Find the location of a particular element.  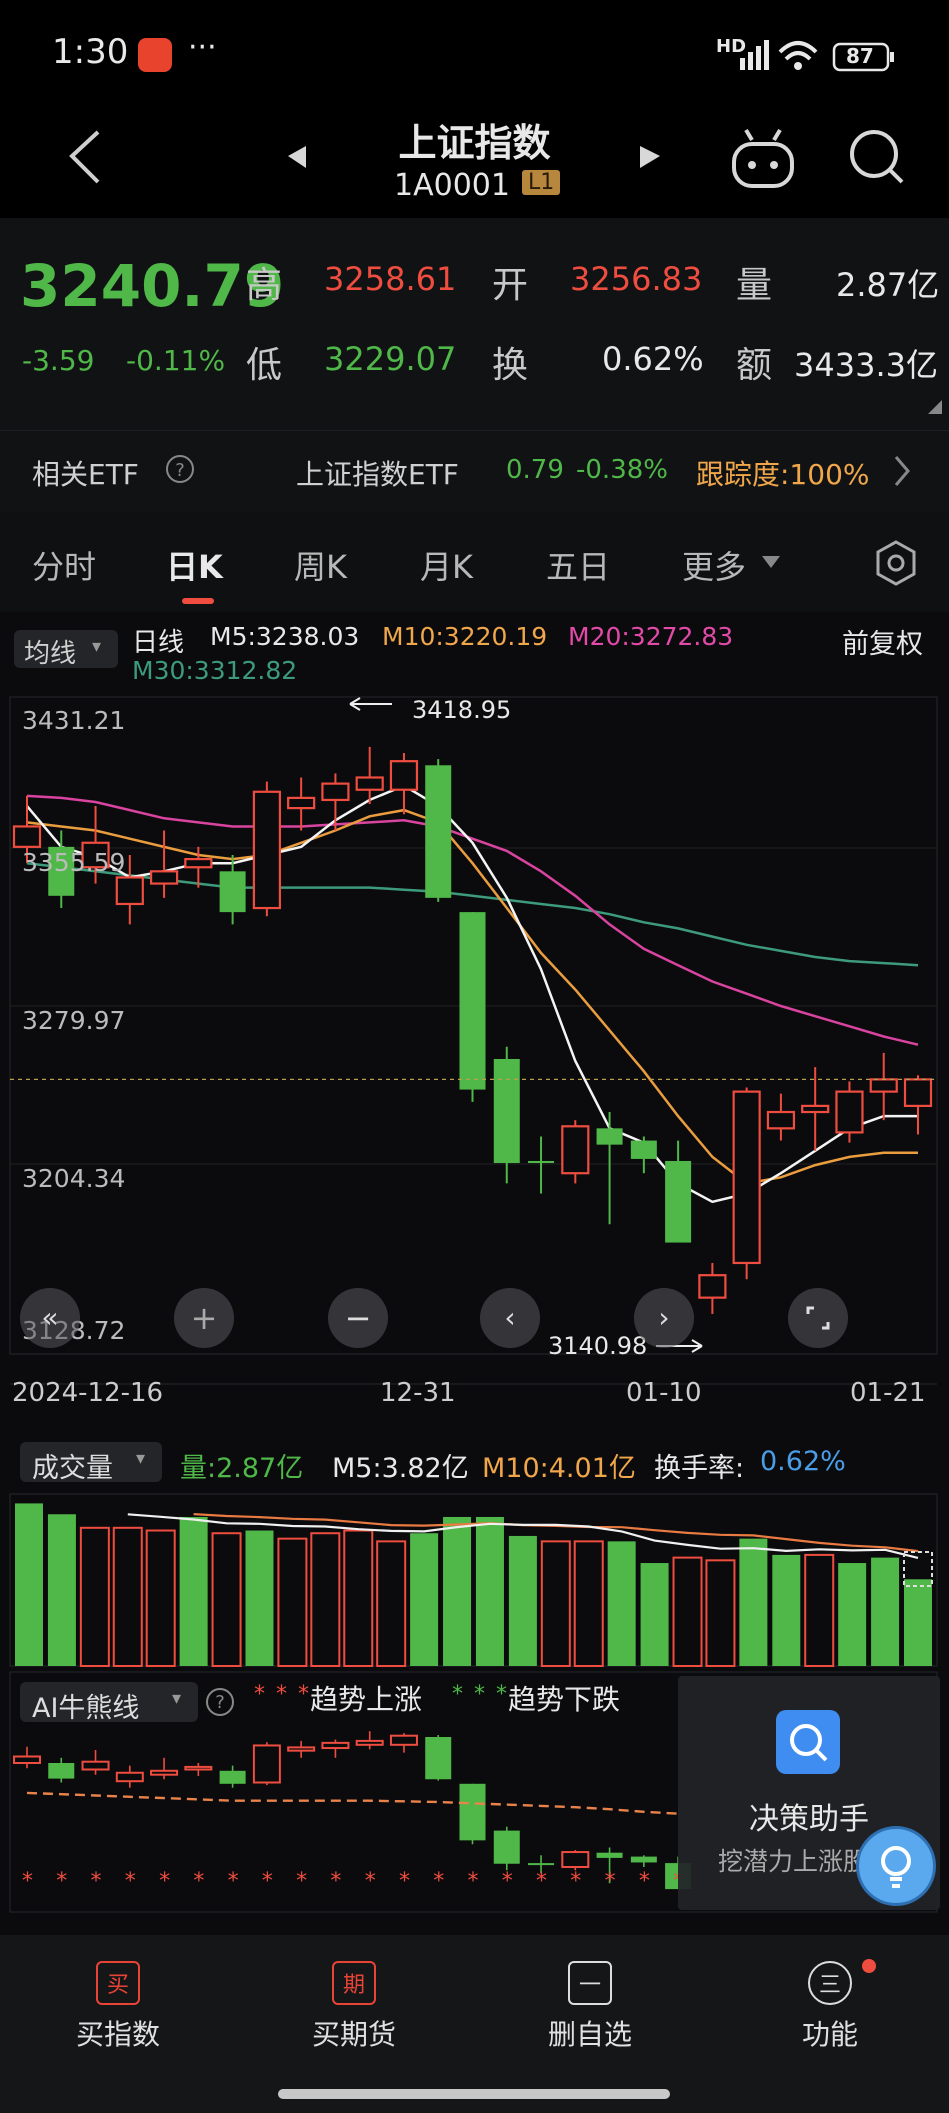

scroll-left-button: ‹ is located at coordinates (510, 1318).